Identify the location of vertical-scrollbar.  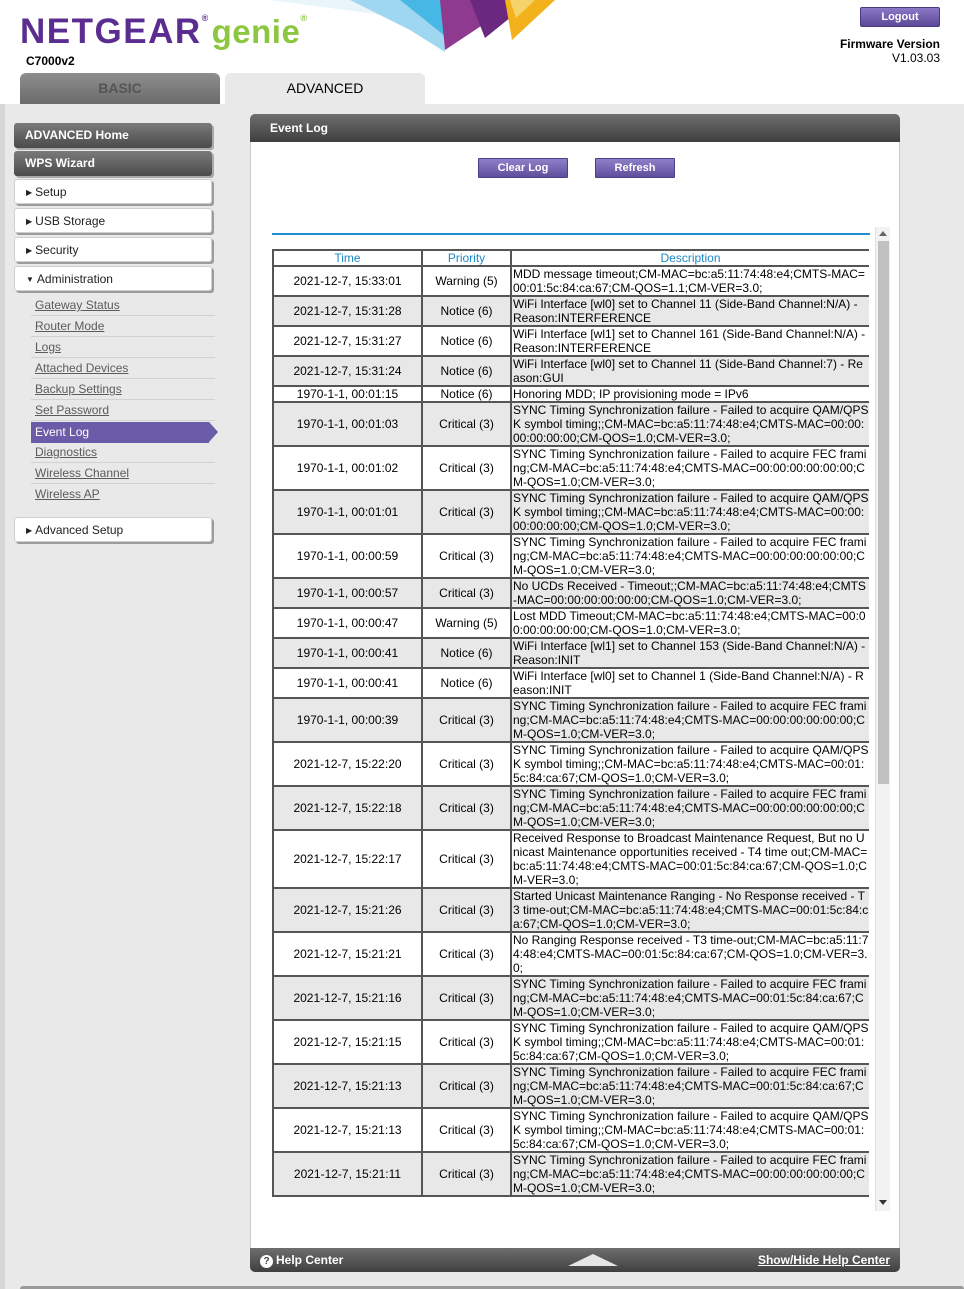
(882, 719).